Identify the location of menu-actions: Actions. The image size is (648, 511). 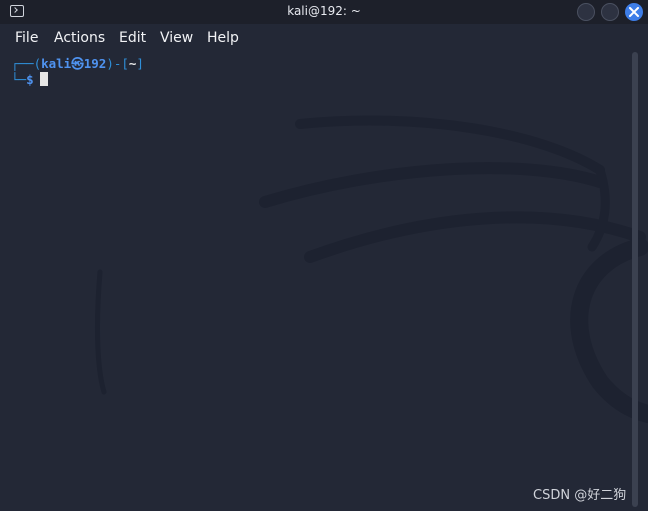
(79, 38).